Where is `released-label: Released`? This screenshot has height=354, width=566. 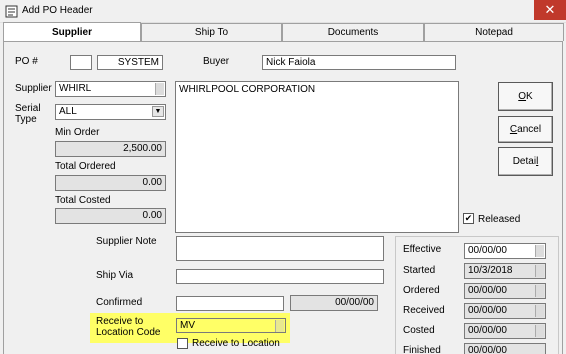
released-label: Released is located at coordinates (499, 219).